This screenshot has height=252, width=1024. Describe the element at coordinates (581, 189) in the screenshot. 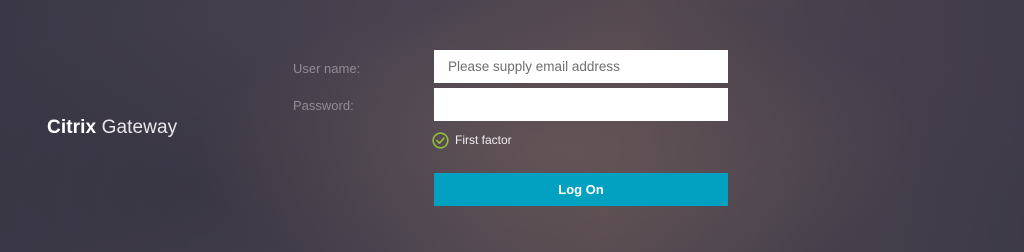

I see `log-on-button: Log On` at that location.